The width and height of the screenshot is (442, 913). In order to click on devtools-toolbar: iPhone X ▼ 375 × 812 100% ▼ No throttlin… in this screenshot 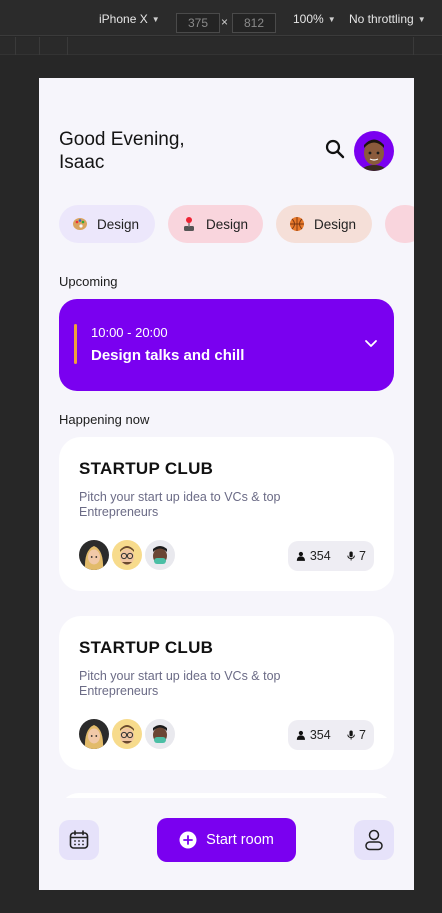, I will do `click(221, 18)`.